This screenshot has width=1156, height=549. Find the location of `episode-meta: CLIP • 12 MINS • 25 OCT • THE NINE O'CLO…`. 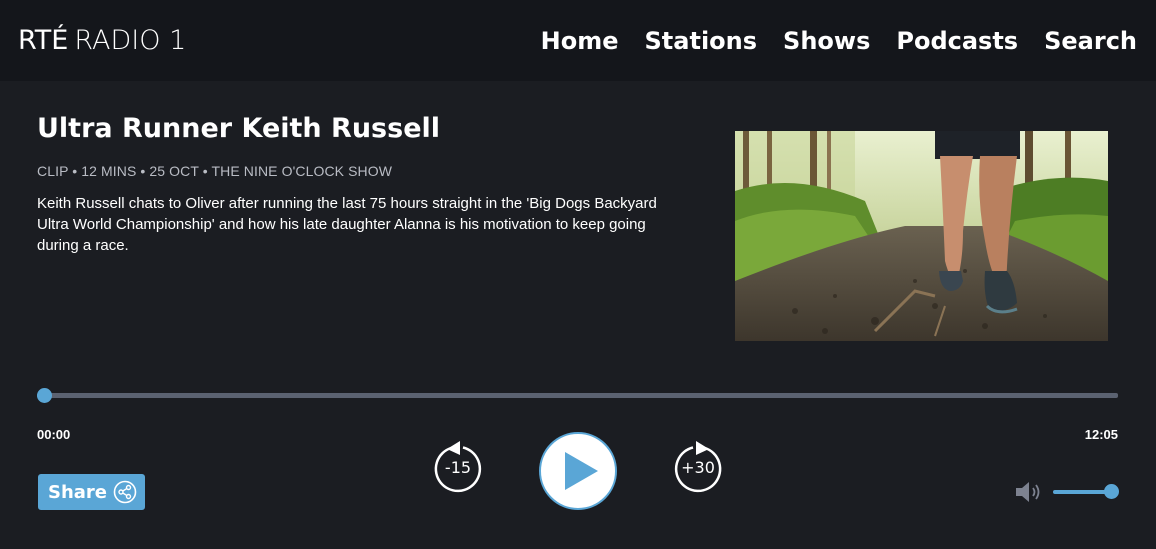

episode-meta: CLIP • 12 MINS • 25 OCT • THE NINE O'CLO… is located at coordinates (215, 171).